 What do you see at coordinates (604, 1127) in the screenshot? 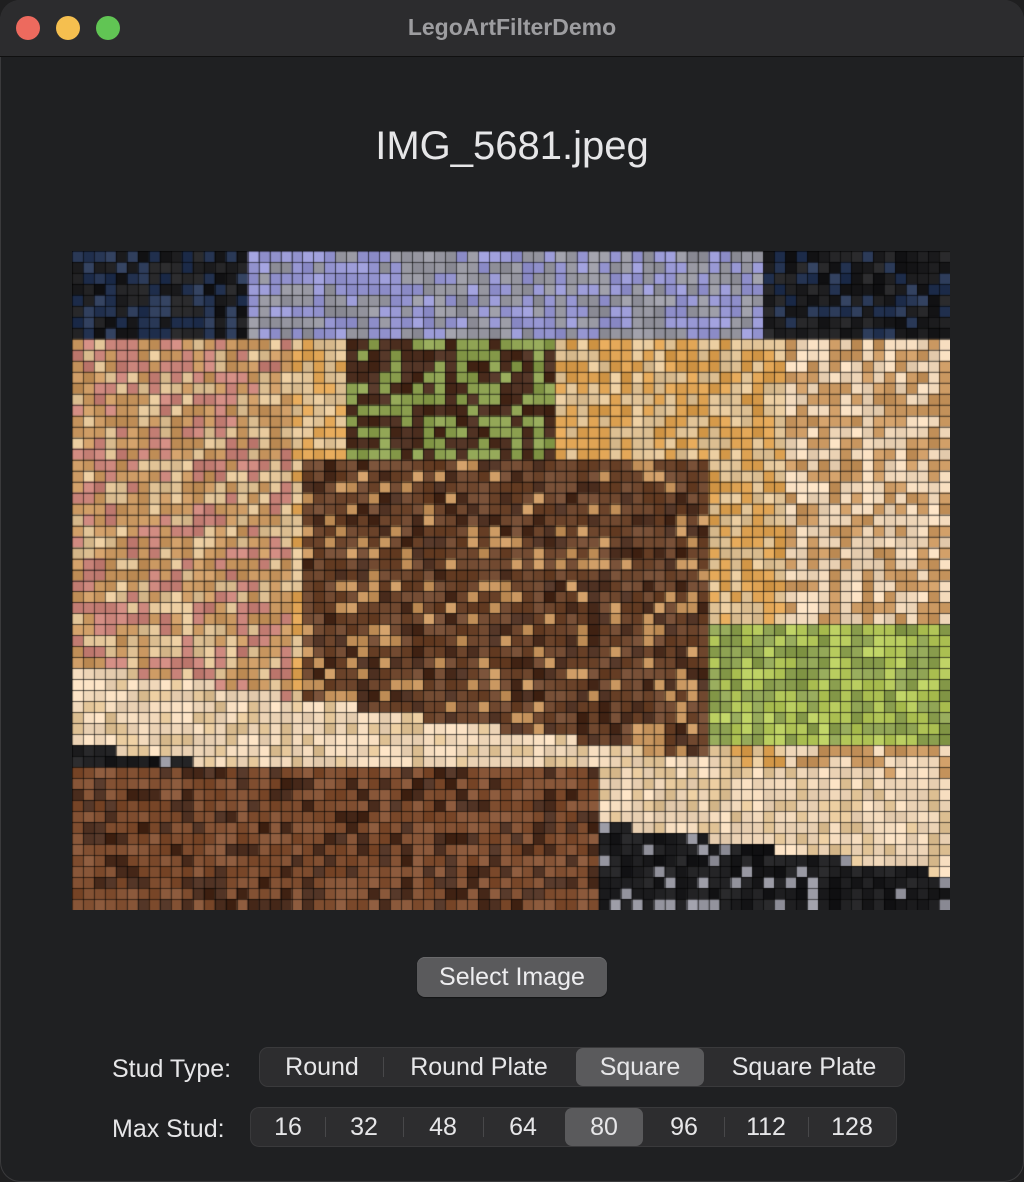
I see `max-stud-80: 80` at bounding box center [604, 1127].